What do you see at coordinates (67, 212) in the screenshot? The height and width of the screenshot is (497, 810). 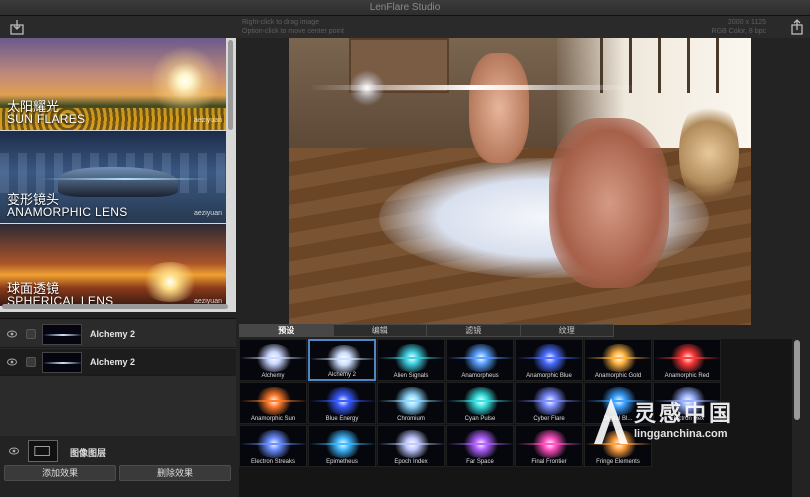 I see `preset-title-en: ANAMORPHIC LENS` at bounding box center [67, 212].